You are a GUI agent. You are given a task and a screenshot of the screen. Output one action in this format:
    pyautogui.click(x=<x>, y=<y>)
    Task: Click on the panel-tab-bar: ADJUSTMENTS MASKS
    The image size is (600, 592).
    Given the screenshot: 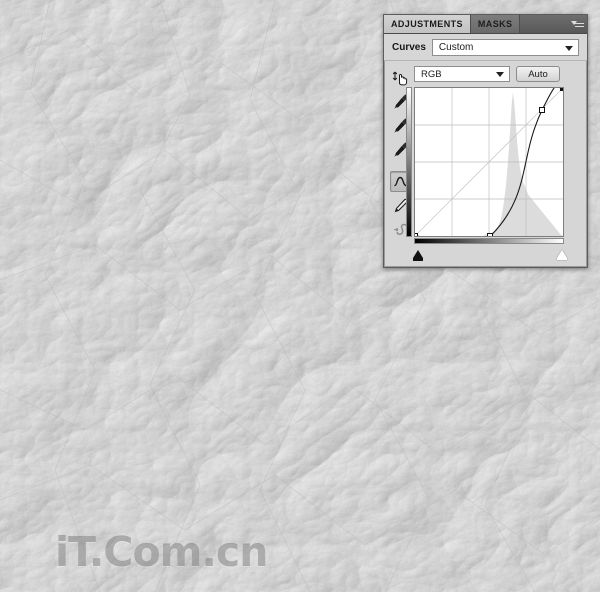 What is the action you would take?
    pyautogui.click(x=485, y=24)
    